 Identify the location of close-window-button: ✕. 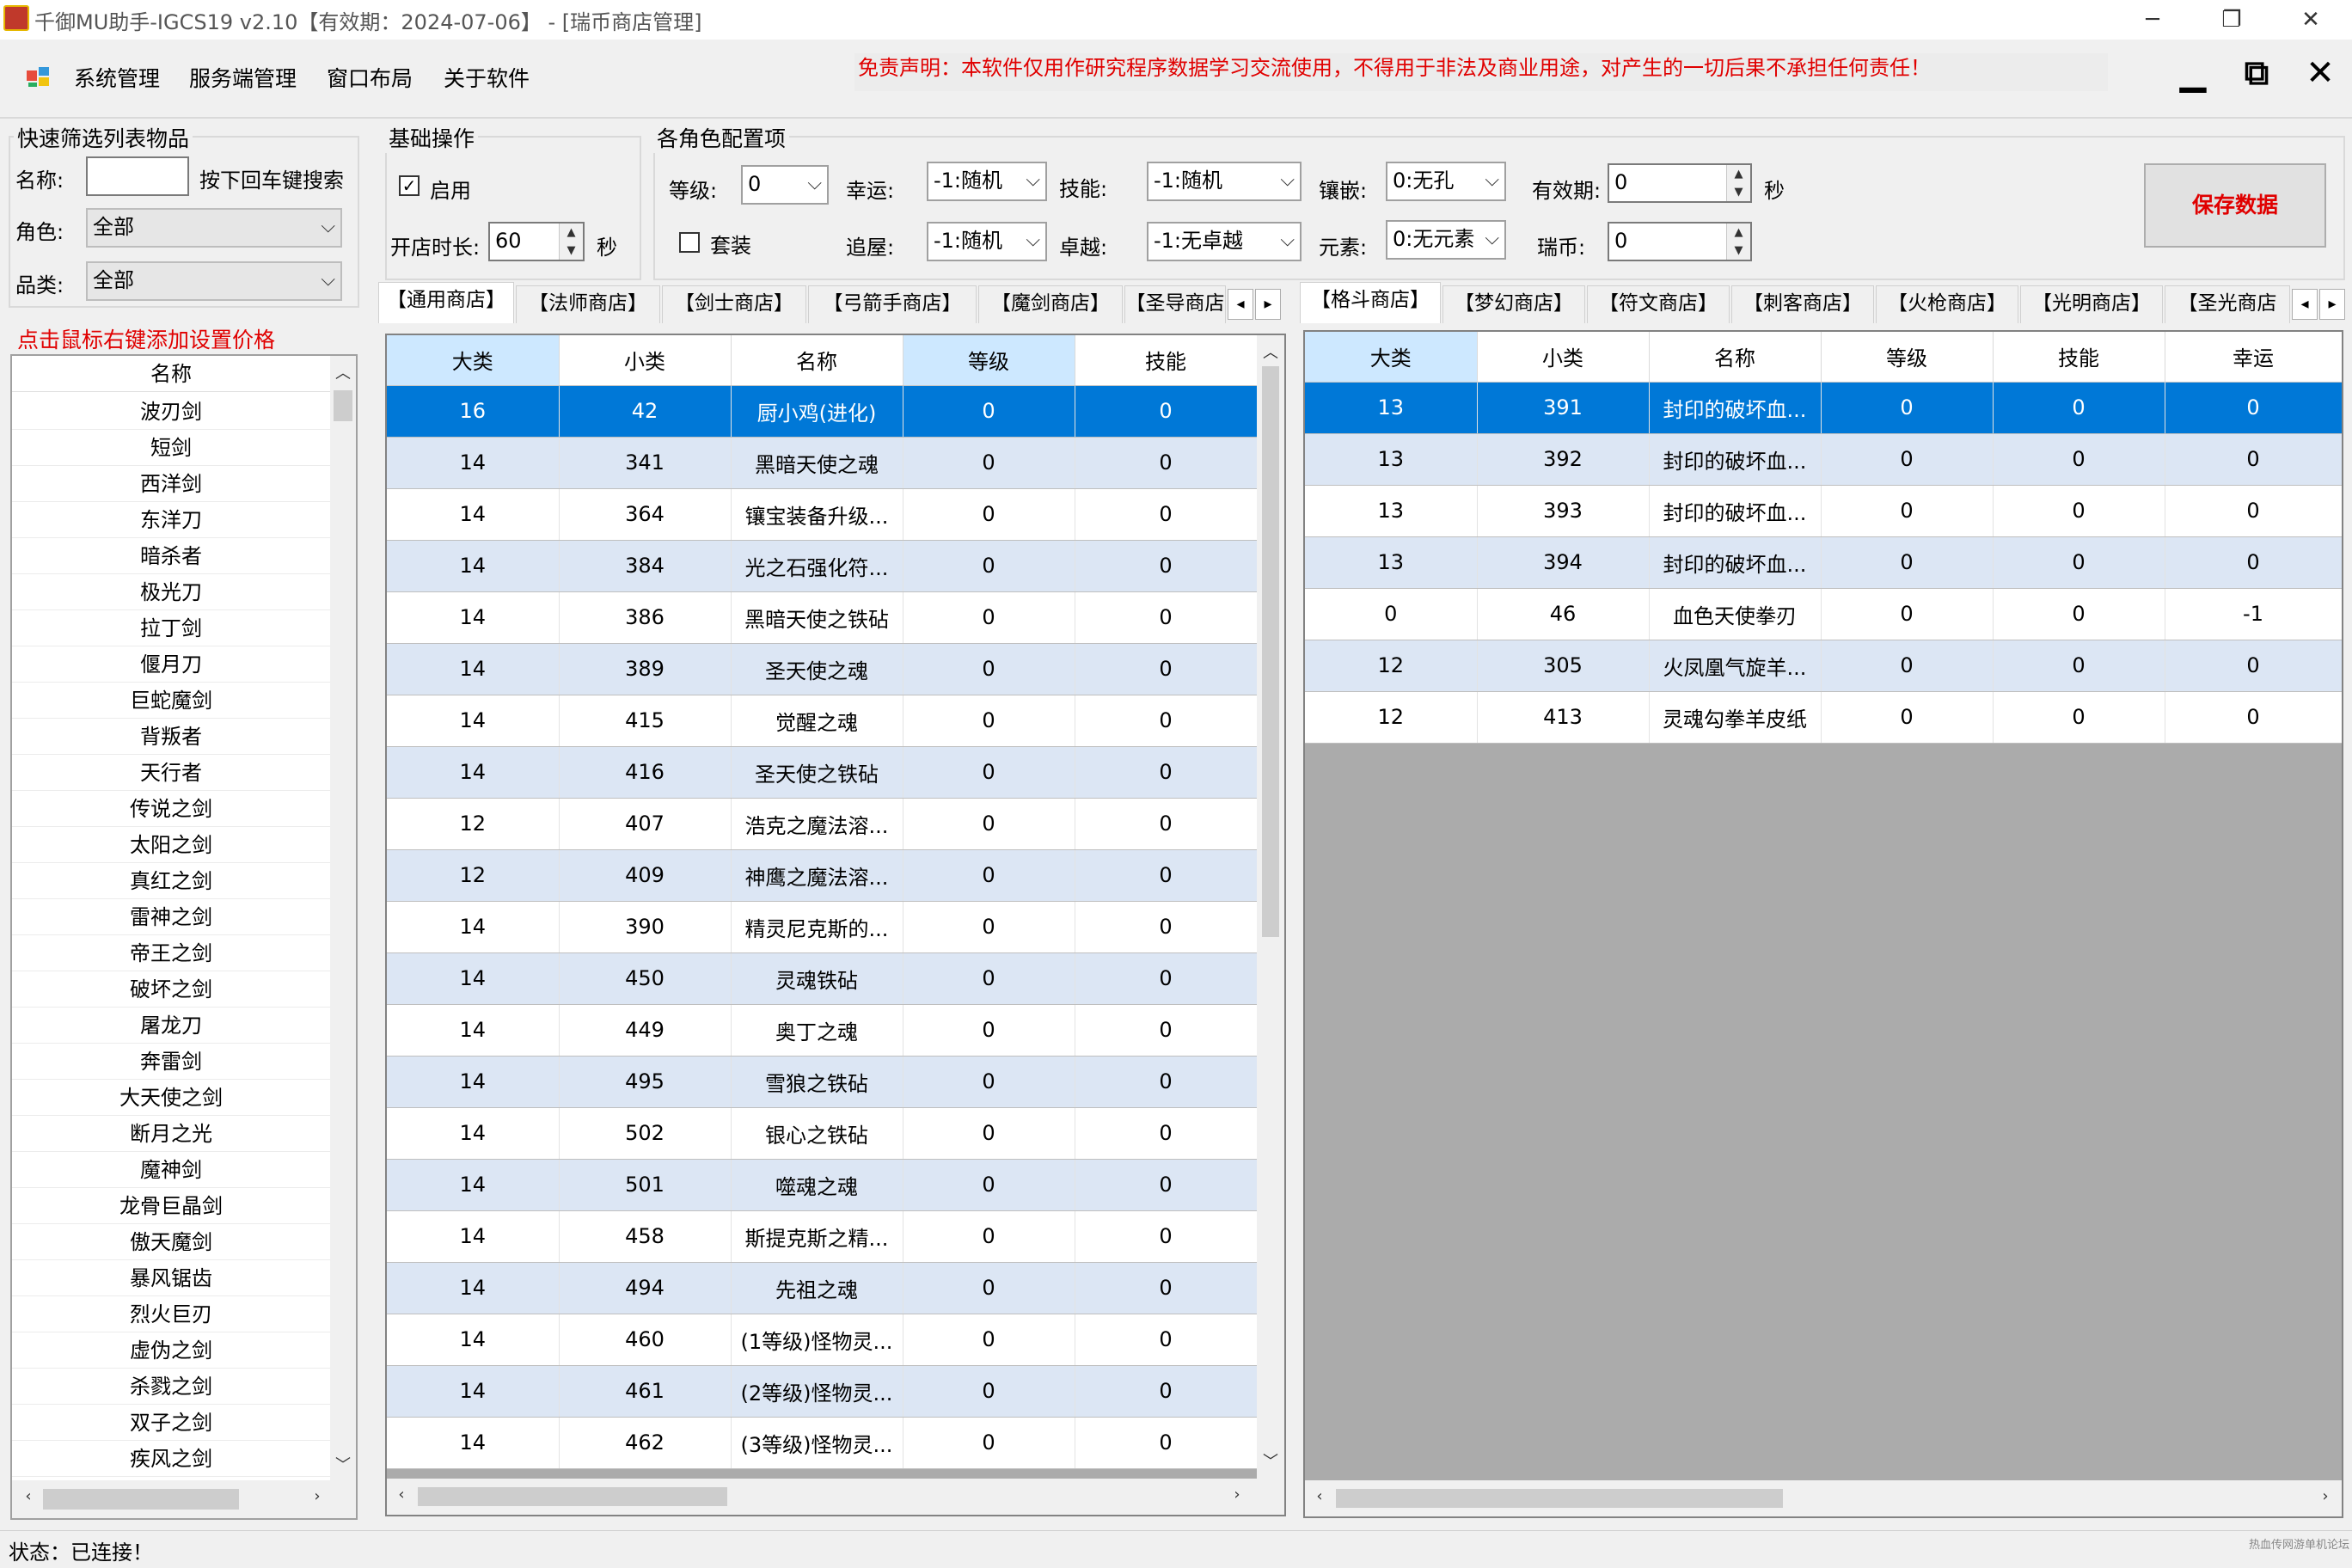
(2310, 20).